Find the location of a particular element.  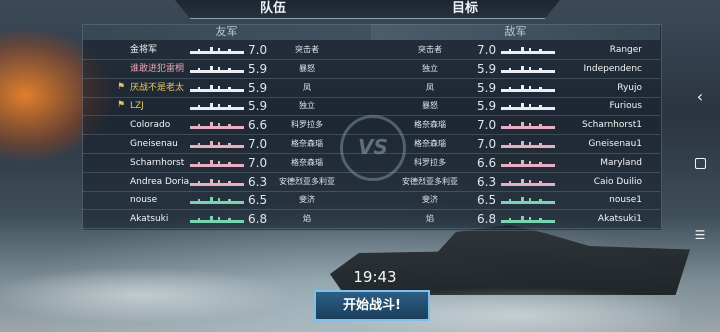

enemy-row: Maryland 6.6 科罗拉多 is located at coordinates (515, 163).